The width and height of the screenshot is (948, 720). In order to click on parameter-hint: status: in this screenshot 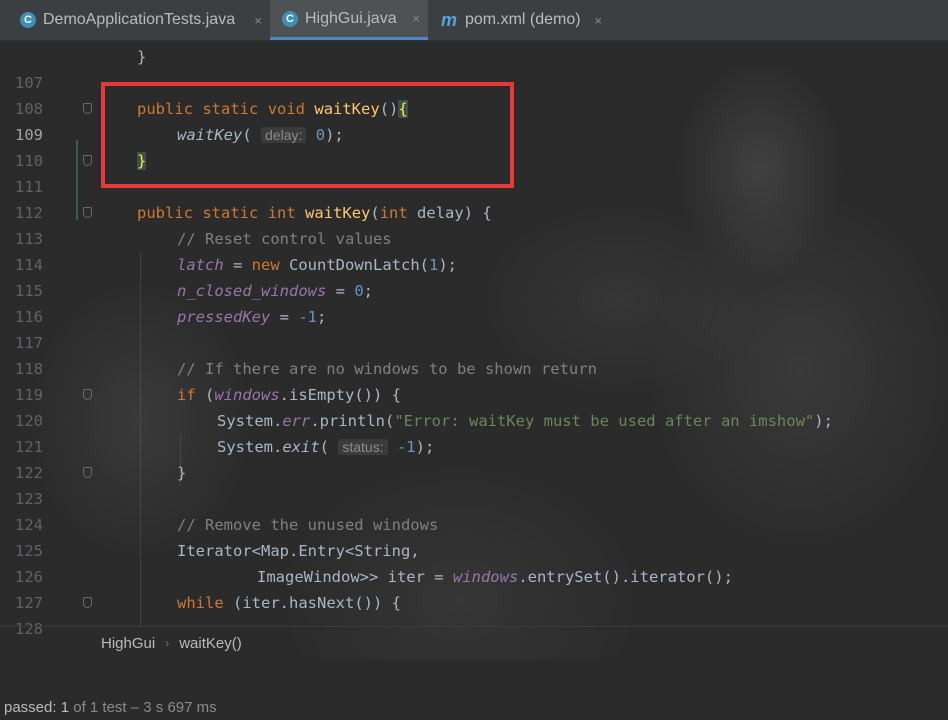, I will do `click(363, 447)`.